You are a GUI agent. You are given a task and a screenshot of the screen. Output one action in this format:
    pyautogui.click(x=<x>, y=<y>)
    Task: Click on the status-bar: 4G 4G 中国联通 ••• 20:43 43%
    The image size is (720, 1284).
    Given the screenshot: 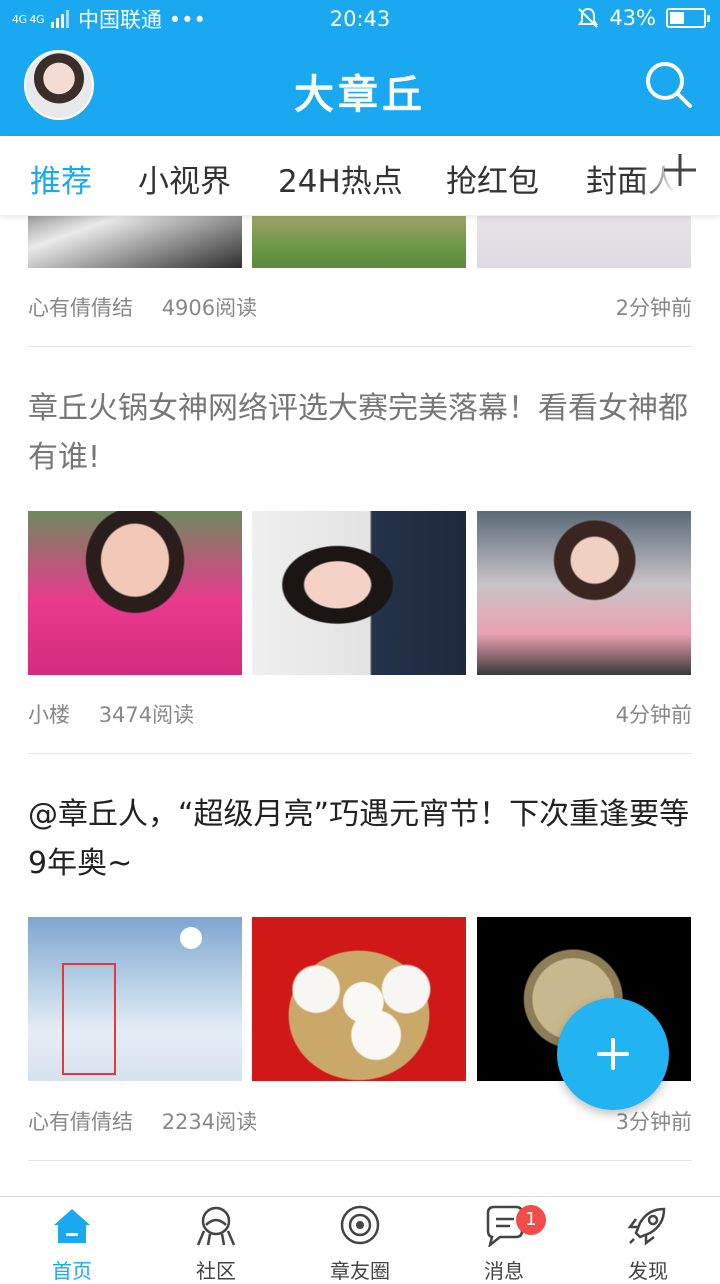 What is the action you would take?
    pyautogui.click(x=360, y=19)
    